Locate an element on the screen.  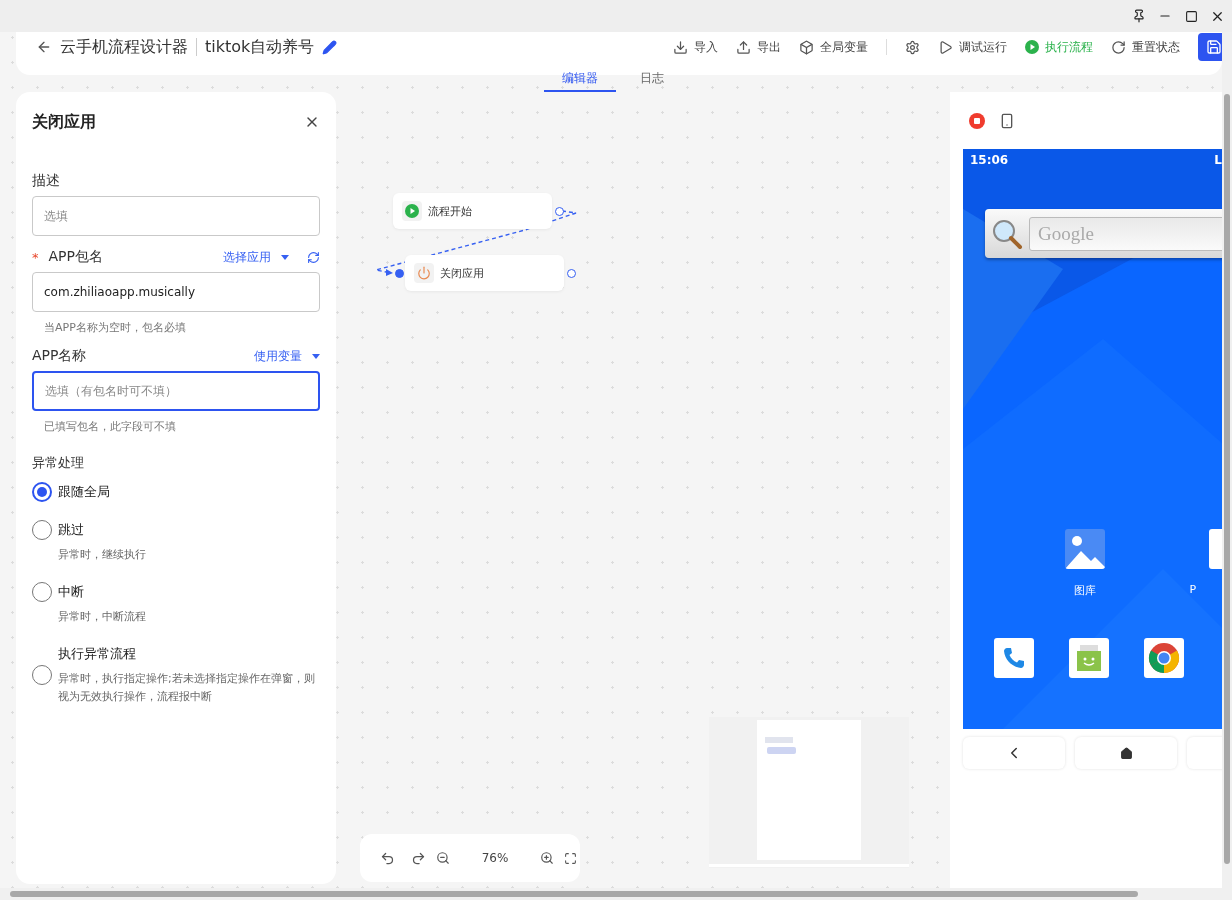
zoom-out-icon is located at coordinates (443, 858).